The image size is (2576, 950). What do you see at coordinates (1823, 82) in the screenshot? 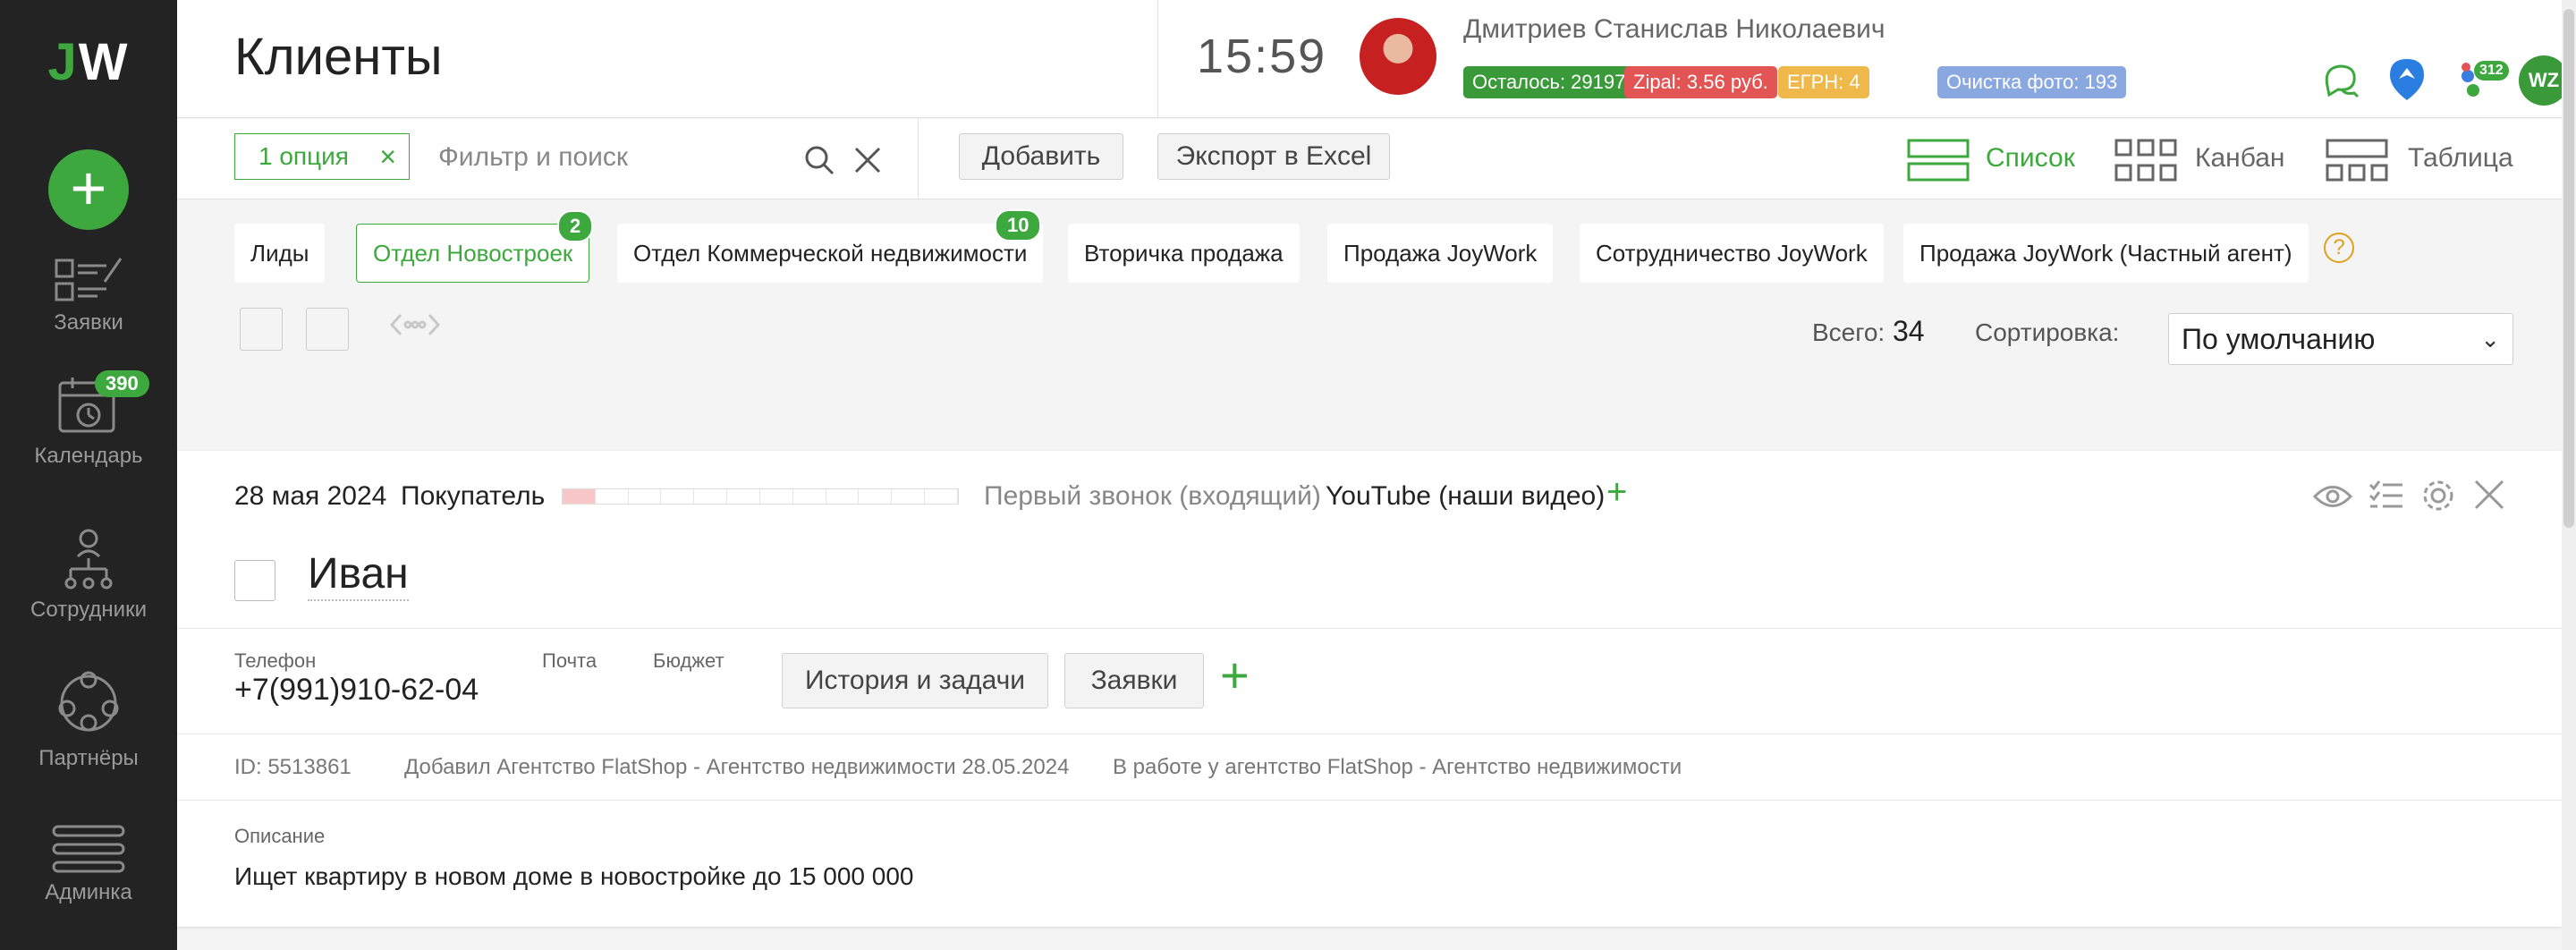
I see `egrn-badge: ЕГРН: 4` at bounding box center [1823, 82].